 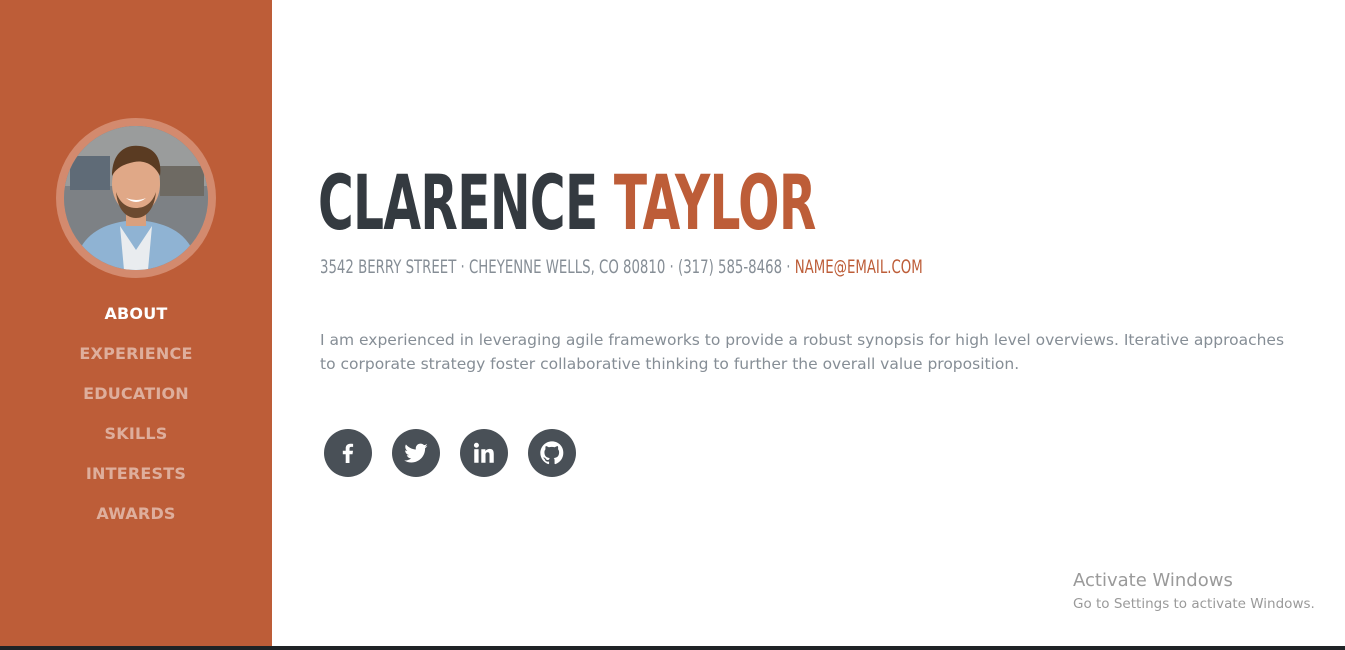 I want to click on first-name: CLARENCE, so click(x=458, y=202).